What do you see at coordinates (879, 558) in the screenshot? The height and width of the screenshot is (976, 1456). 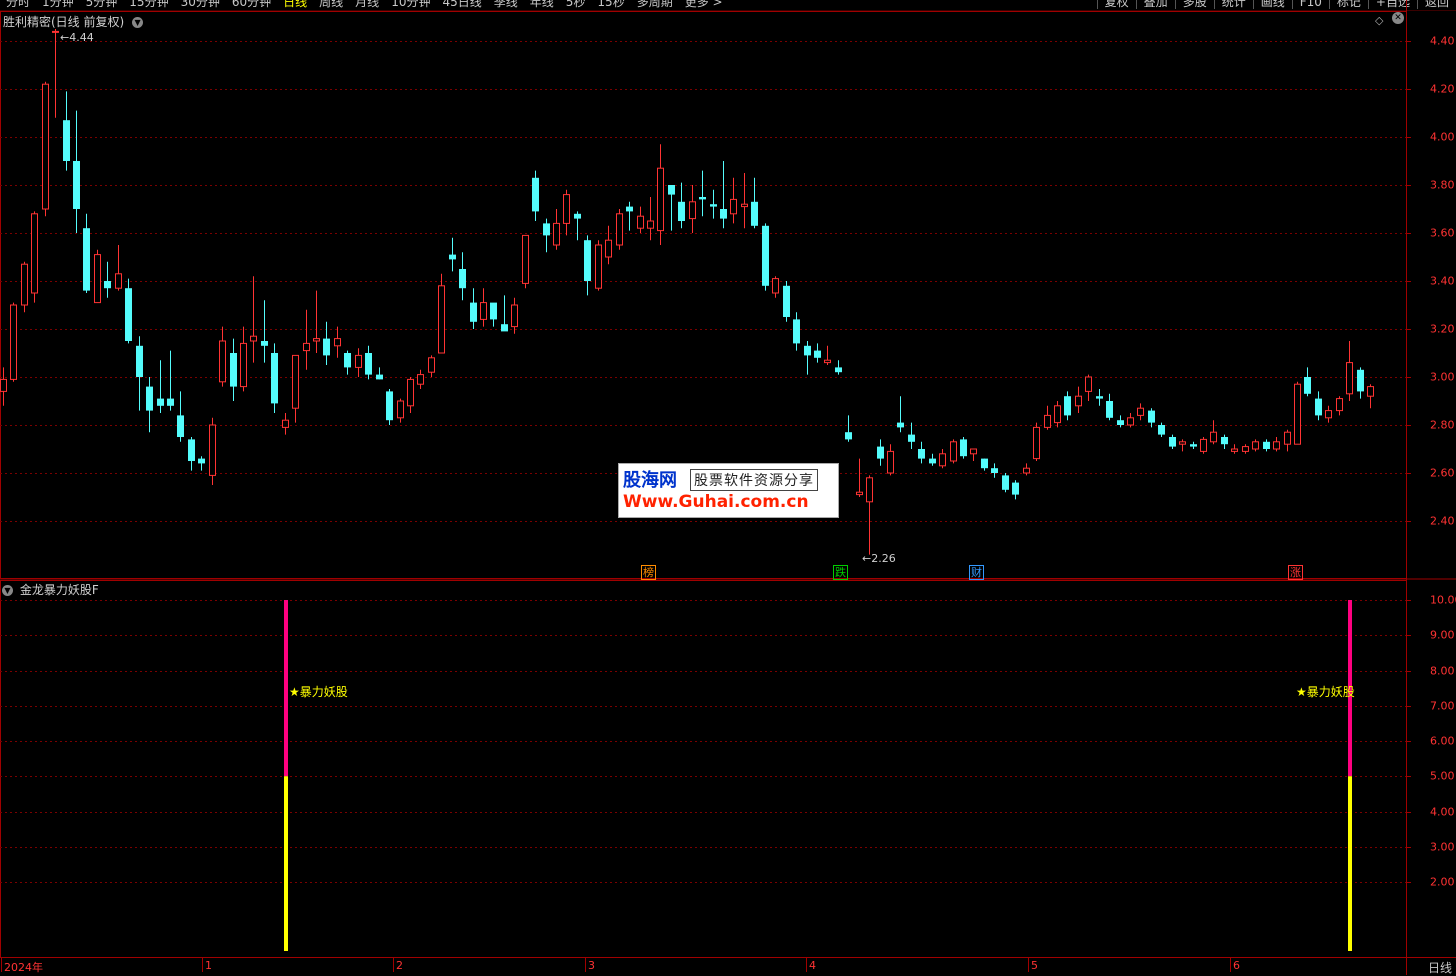 I see `low-price-label: ←2.26` at bounding box center [879, 558].